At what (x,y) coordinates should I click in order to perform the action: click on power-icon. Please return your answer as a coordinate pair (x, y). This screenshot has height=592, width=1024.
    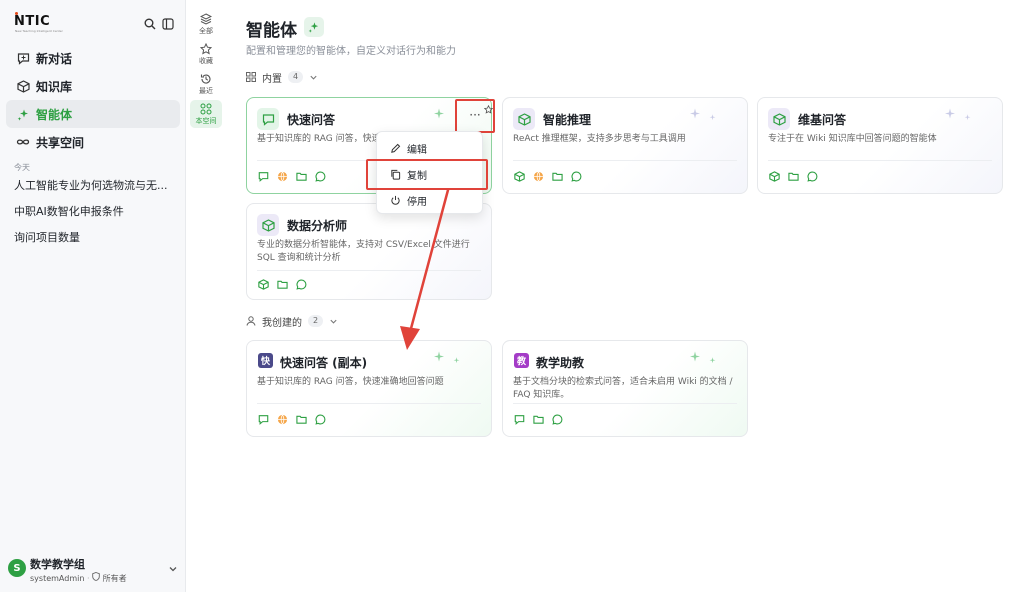
    Looking at the image, I should click on (395, 200).